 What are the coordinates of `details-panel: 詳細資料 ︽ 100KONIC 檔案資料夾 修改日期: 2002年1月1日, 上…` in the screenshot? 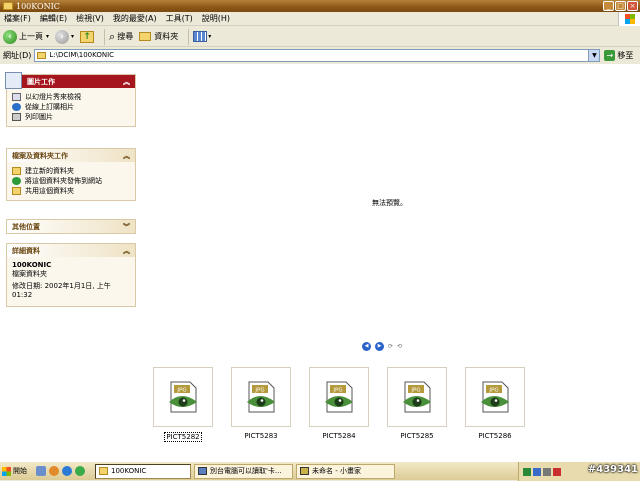 It's located at (71, 275).